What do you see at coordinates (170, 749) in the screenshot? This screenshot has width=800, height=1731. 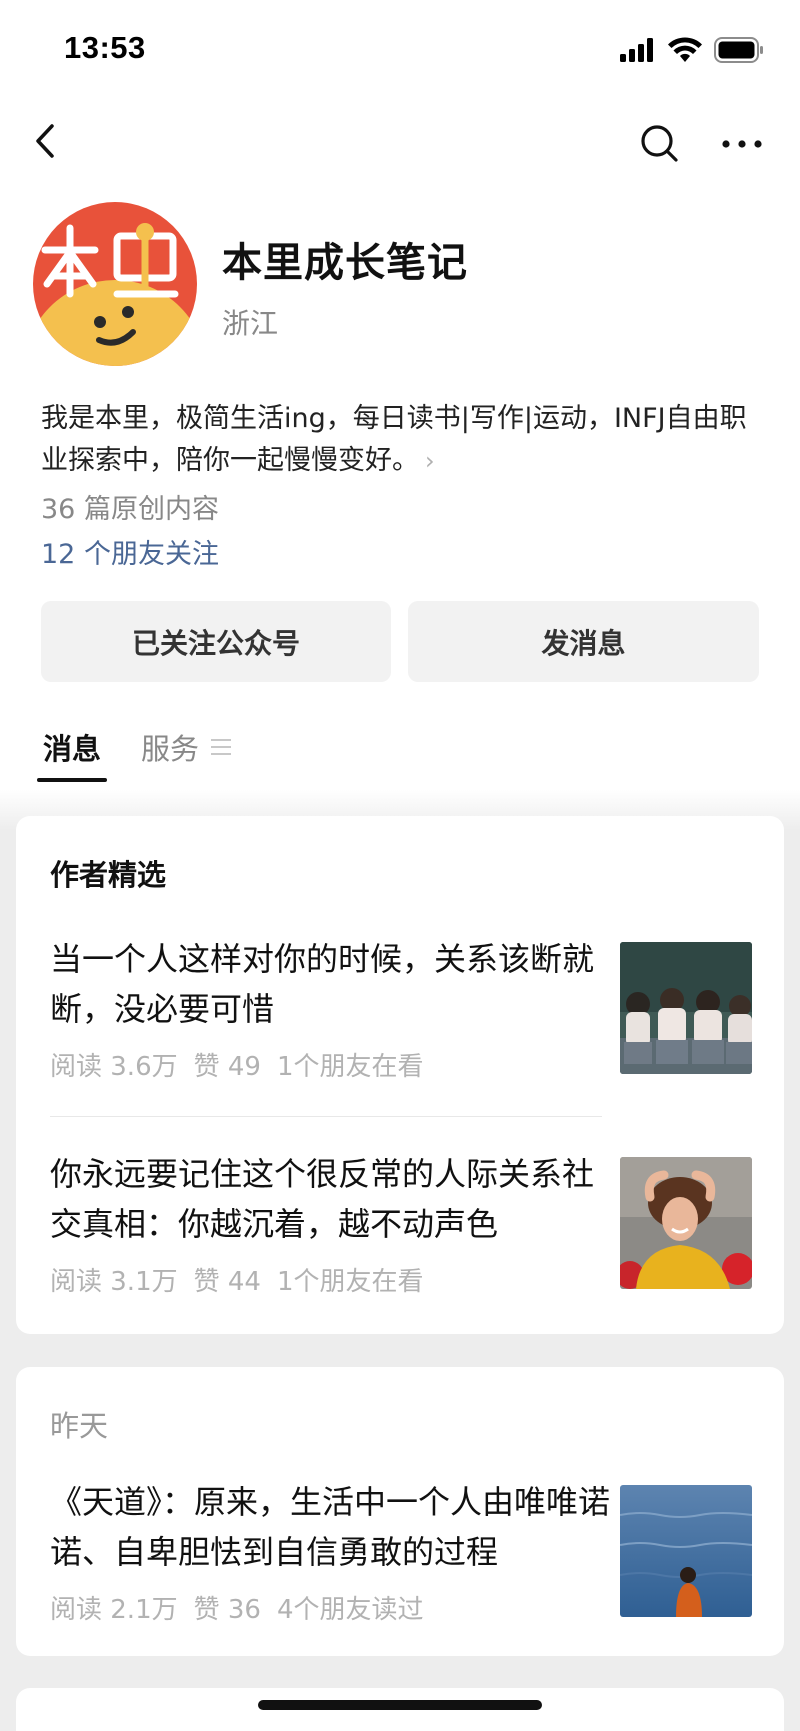 I see `tab-services-label: 服务` at bounding box center [170, 749].